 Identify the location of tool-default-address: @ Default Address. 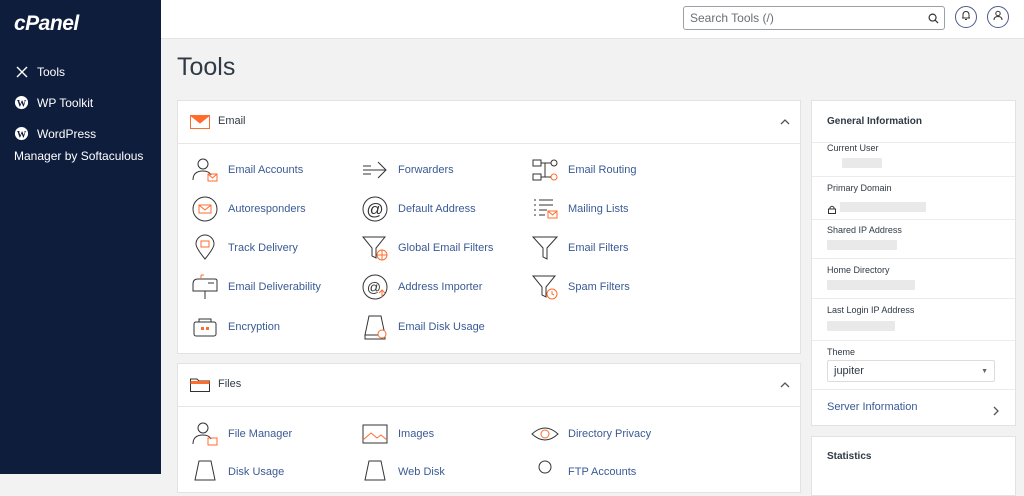
(418, 209).